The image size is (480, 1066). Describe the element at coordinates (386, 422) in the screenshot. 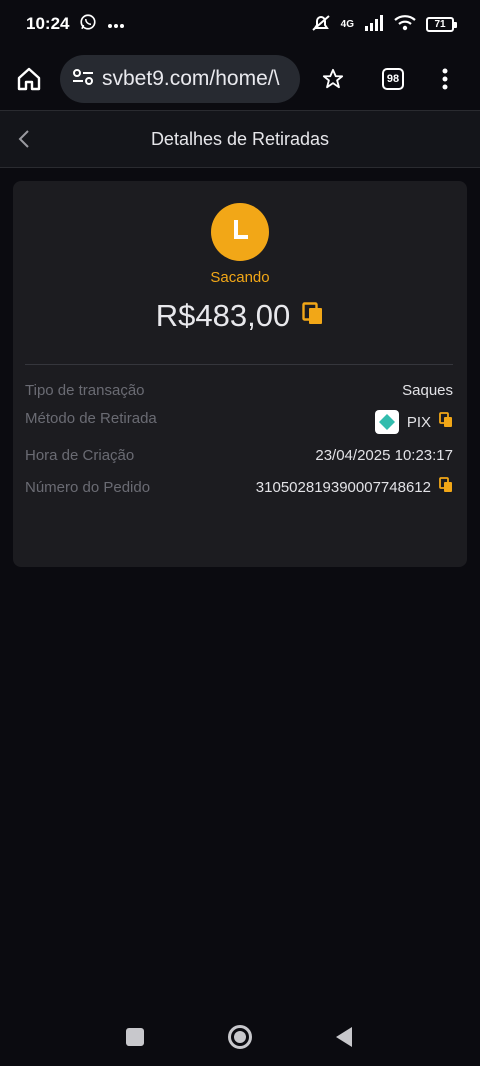

I see `pix-icon` at that location.